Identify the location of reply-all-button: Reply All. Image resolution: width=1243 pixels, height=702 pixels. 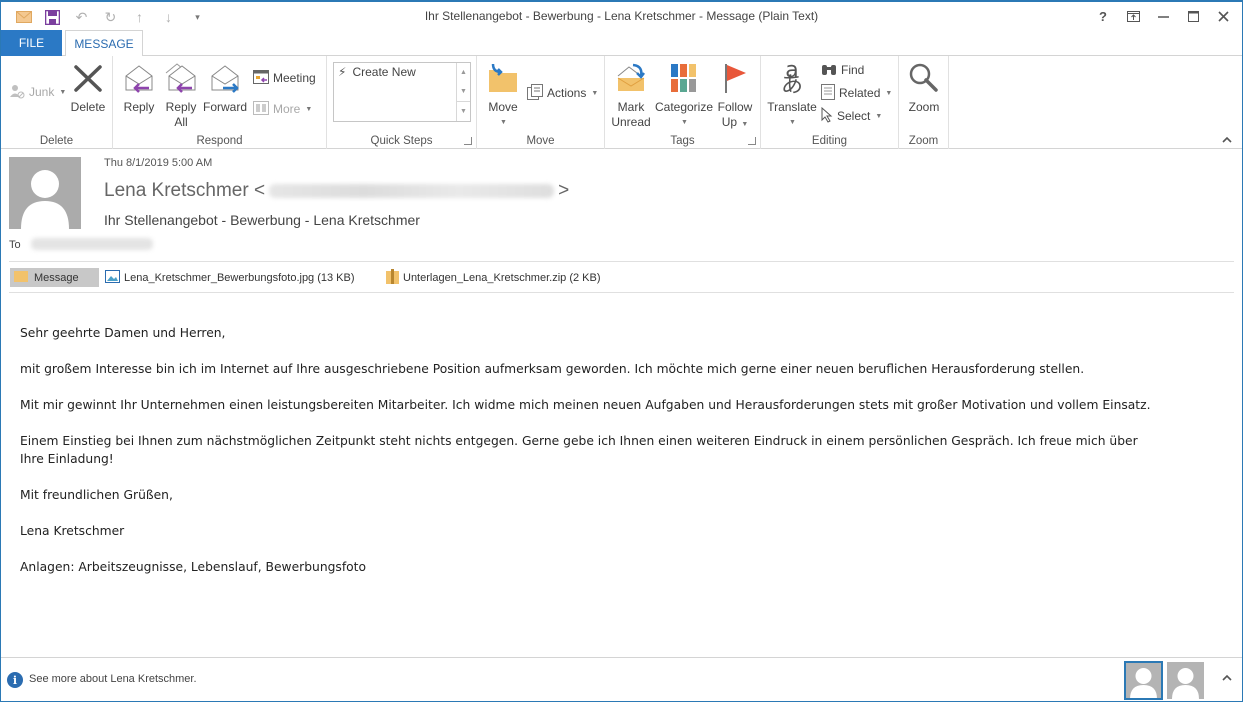
(181, 95).